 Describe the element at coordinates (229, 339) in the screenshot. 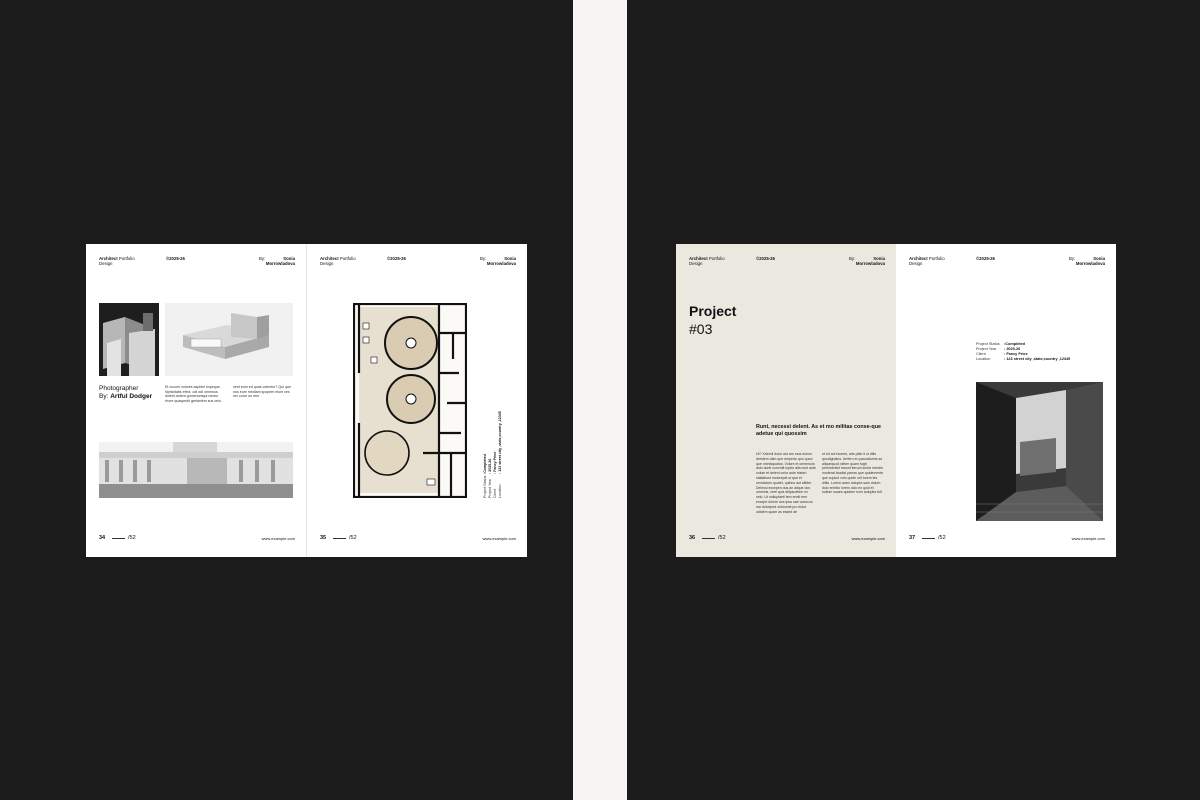

I see `model-photo-light` at that location.